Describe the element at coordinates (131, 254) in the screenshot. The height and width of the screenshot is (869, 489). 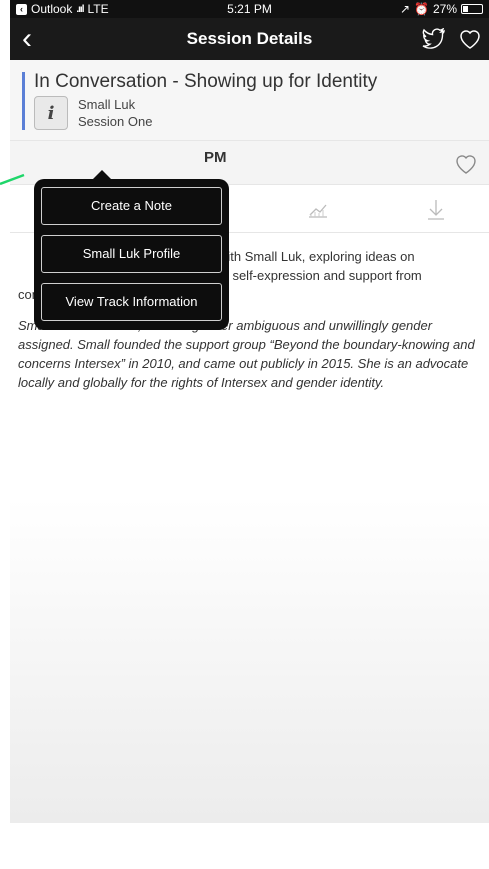
I see `speaker-profile-button: Small Luk Profile` at that location.